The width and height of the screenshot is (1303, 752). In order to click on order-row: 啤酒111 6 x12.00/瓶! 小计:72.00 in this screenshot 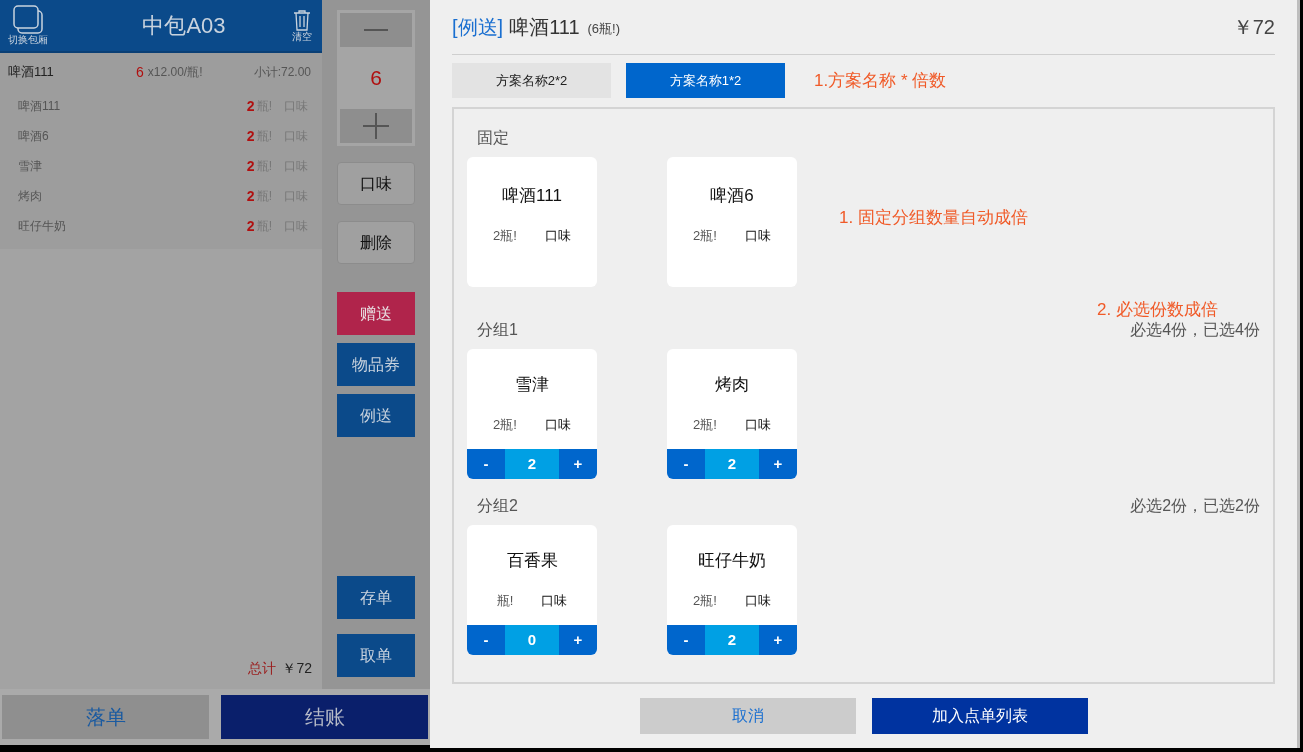, I will do `click(161, 72)`.